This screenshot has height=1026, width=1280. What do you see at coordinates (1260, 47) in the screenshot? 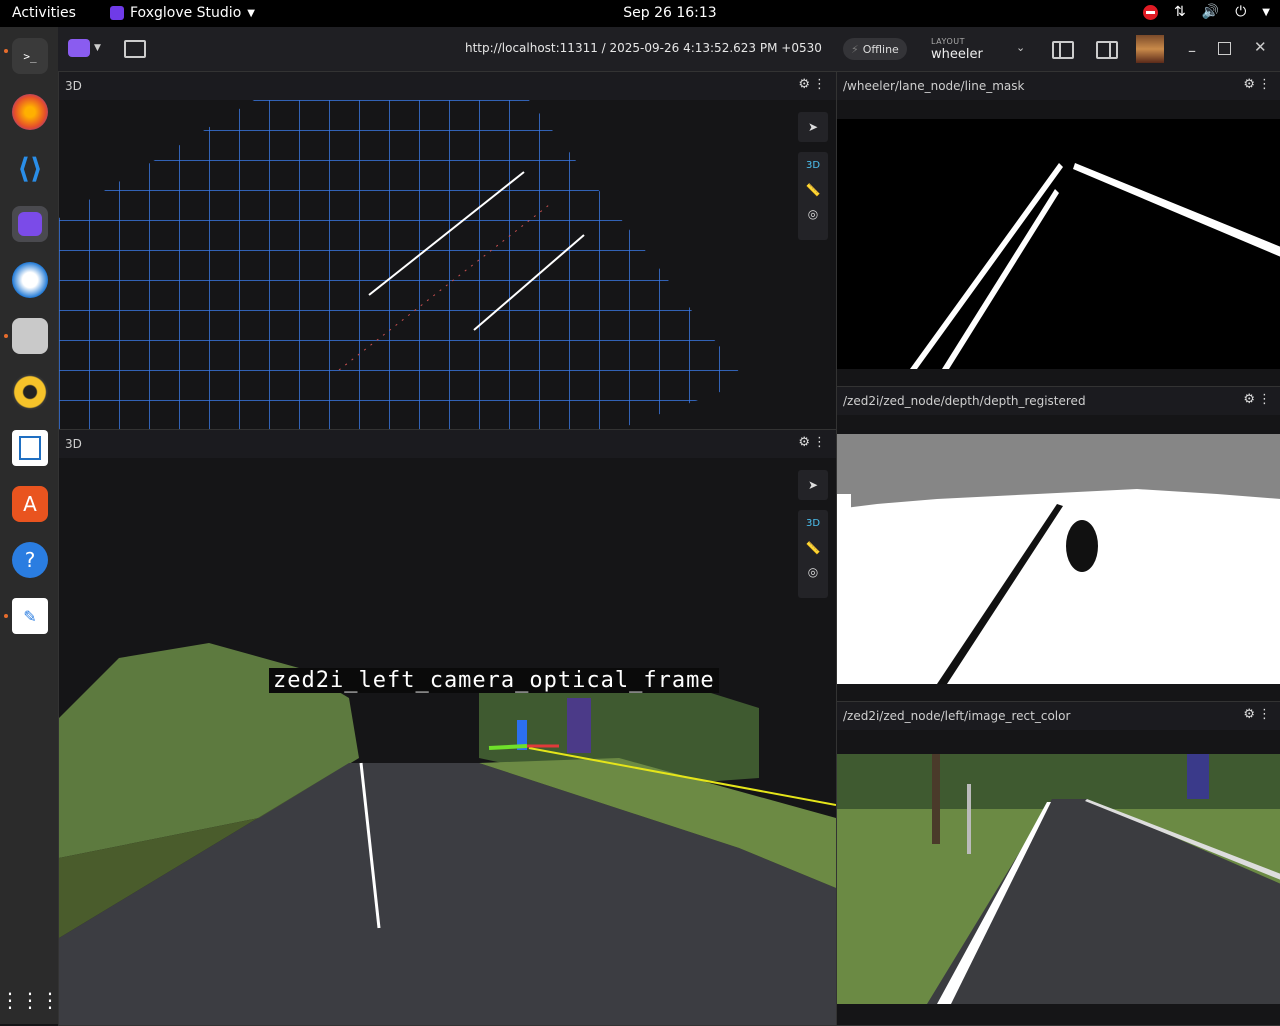
I see `close-icon: ✕` at bounding box center [1260, 47].